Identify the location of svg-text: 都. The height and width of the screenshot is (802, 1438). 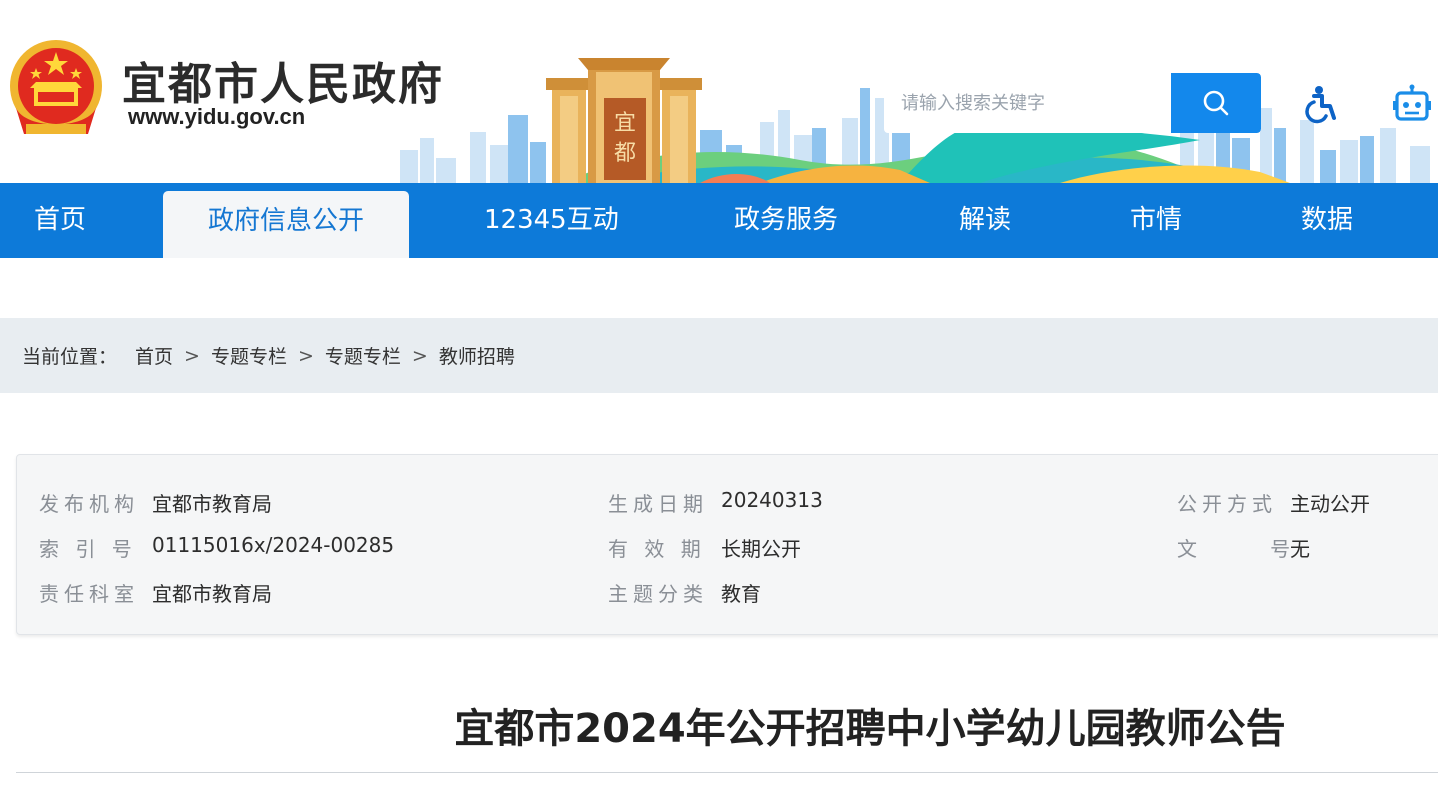
(625, 153).